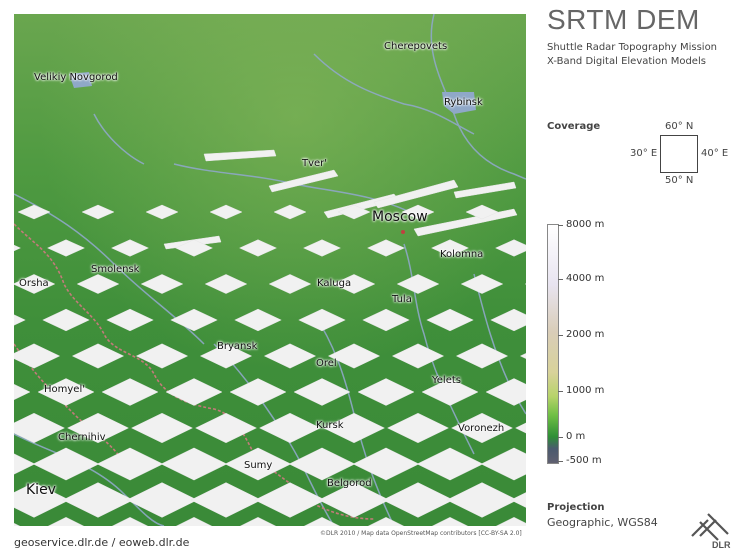  Describe the element at coordinates (315, 163) in the screenshot. I see `city-label: Tver'` at that location.